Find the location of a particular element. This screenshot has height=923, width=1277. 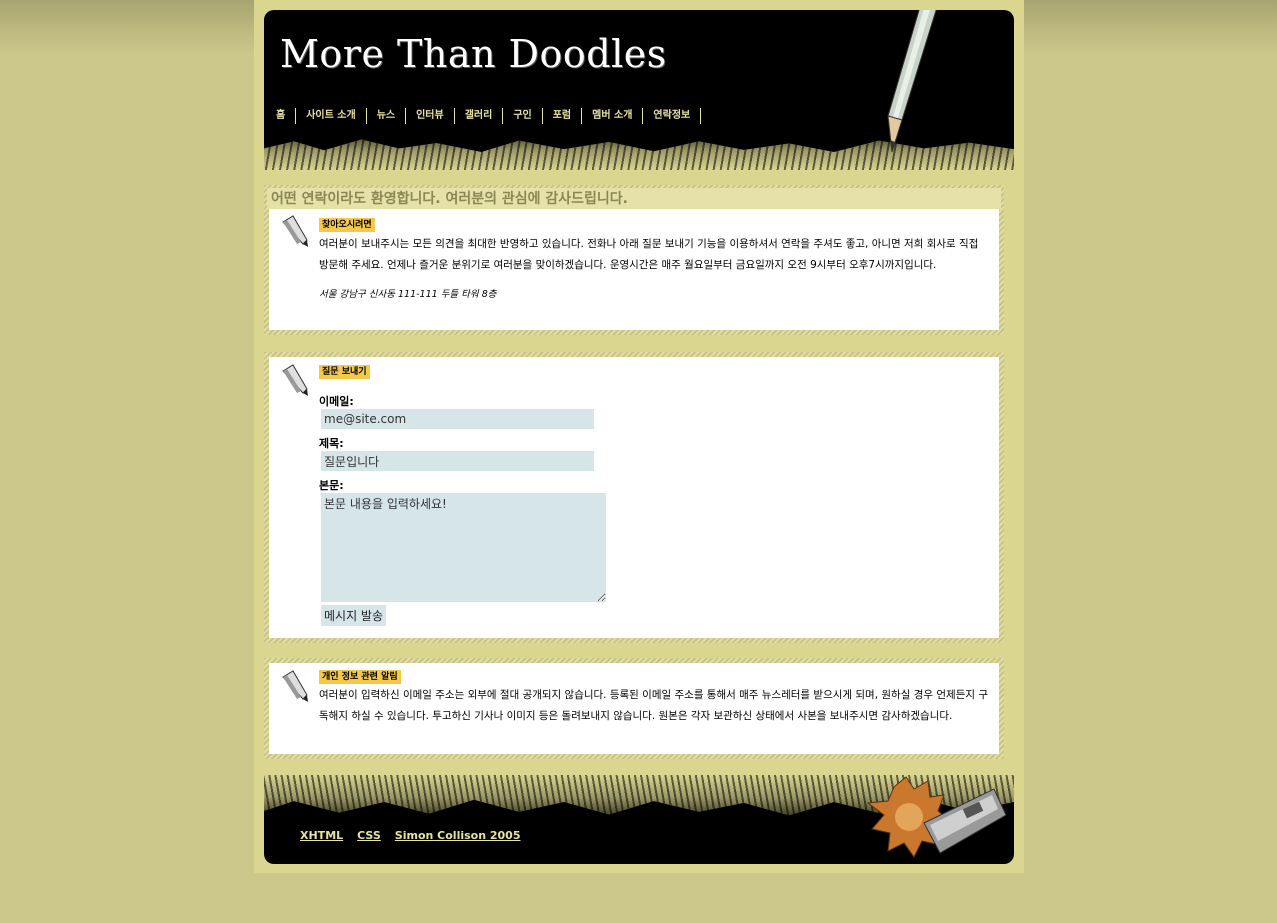

nav-gallery: 갤러리 is located at coordinates (479, 116).